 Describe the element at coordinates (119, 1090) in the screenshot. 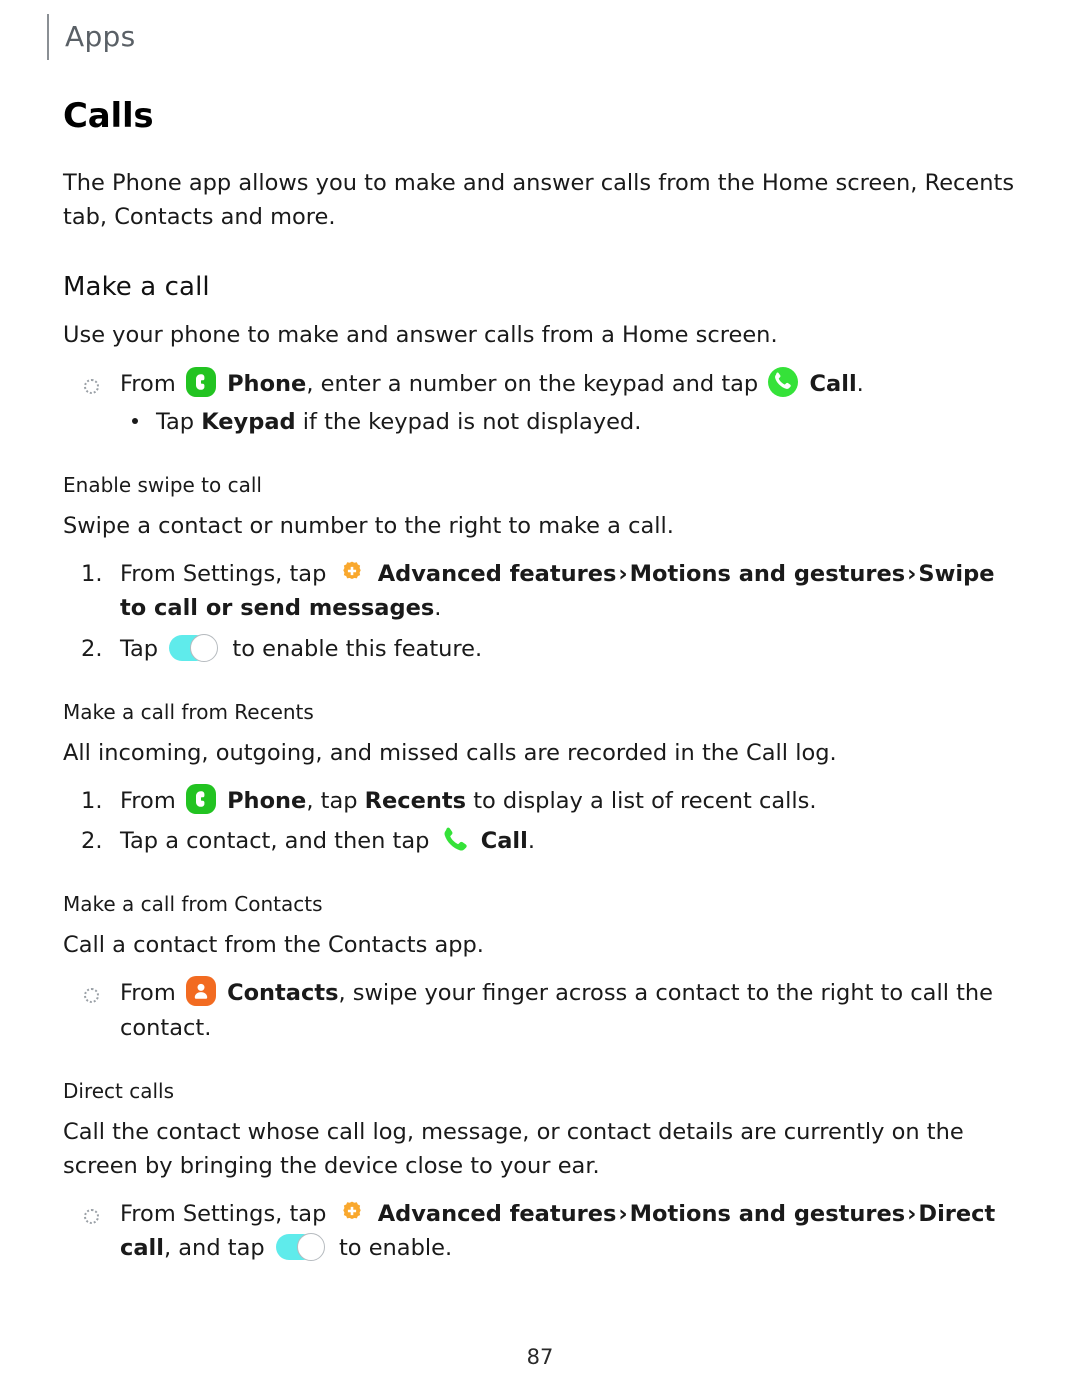

I see `section-heading-direct-calls: Direct calls` at that location.